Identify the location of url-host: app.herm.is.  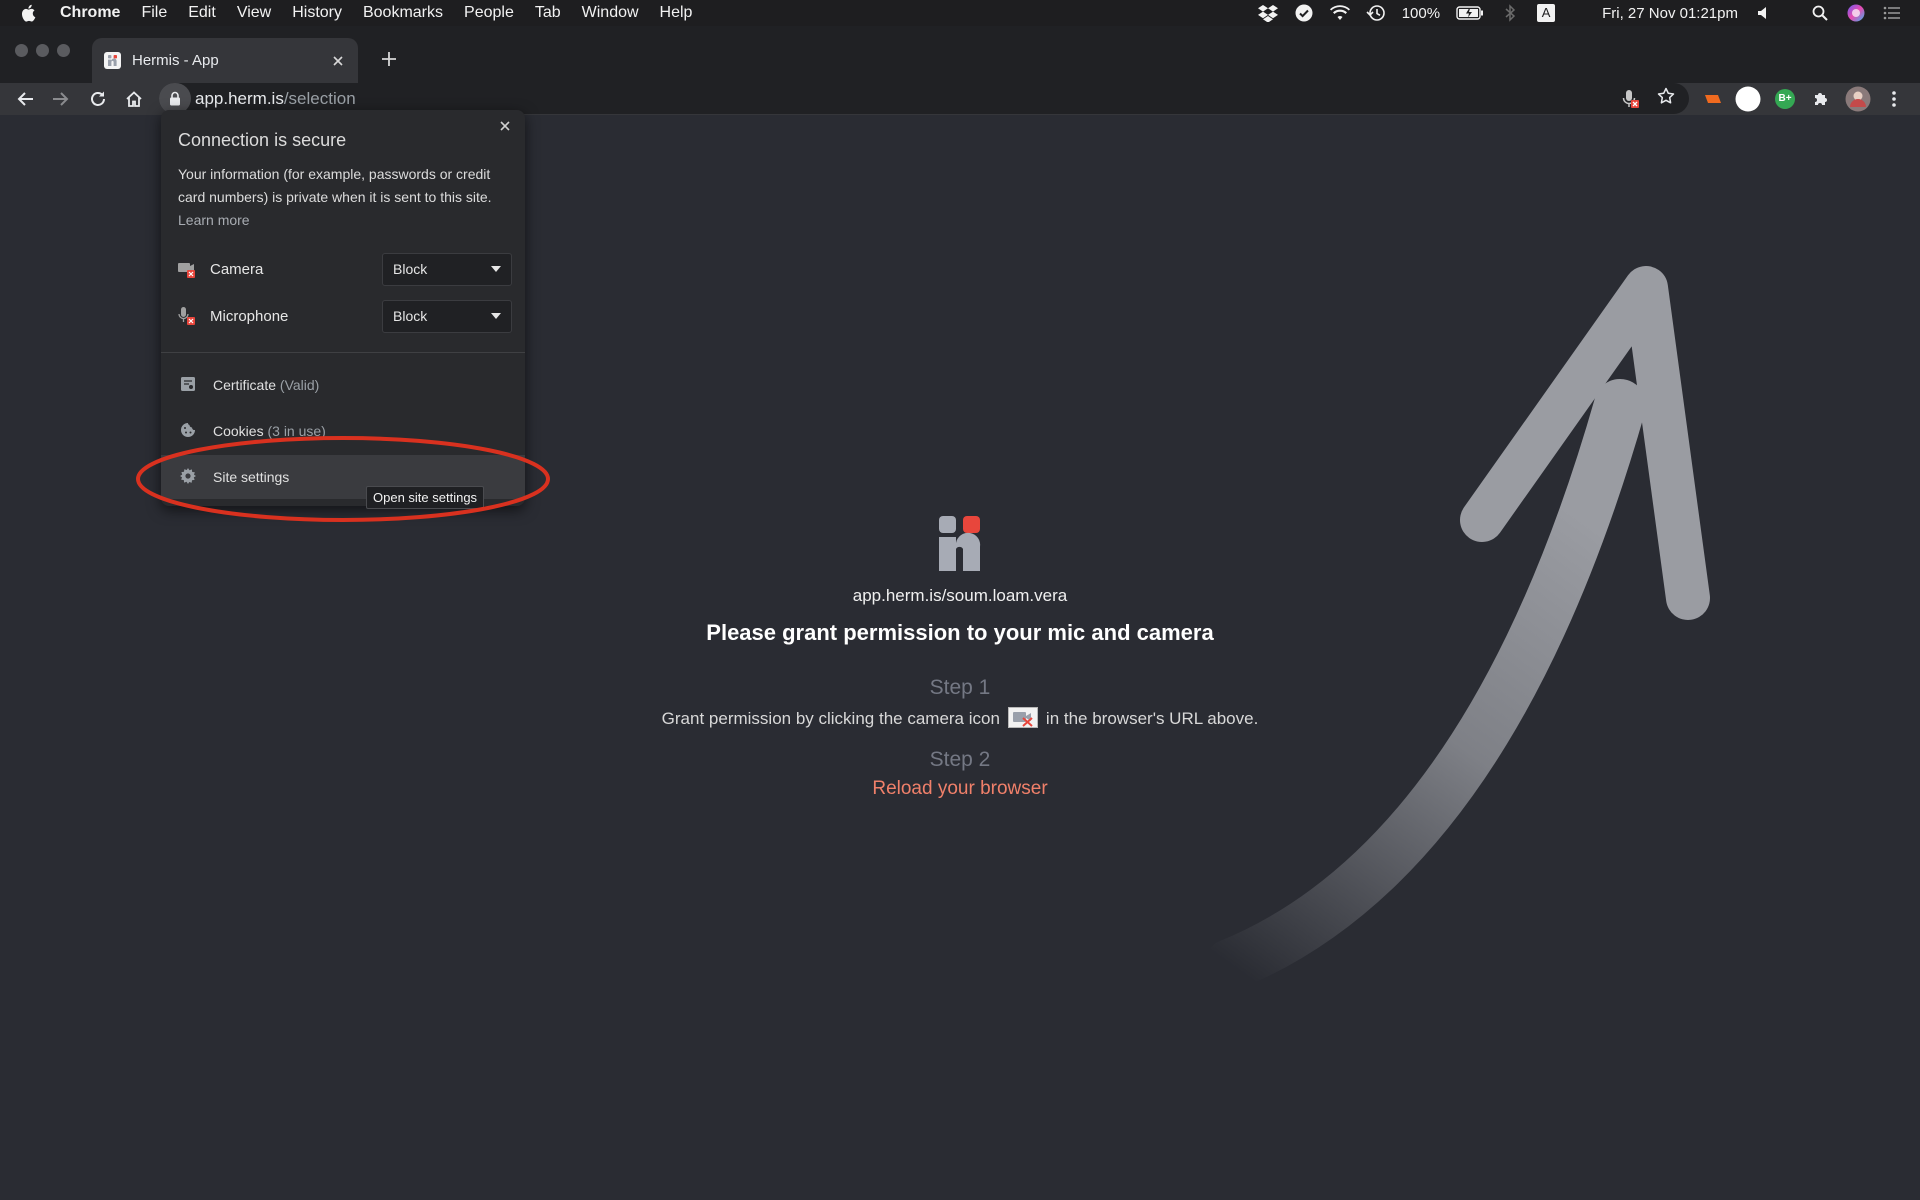
(239, 98).